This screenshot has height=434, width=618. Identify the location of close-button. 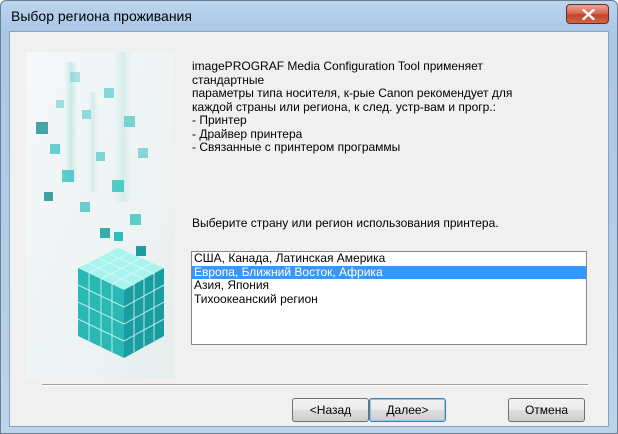
(587, 14).